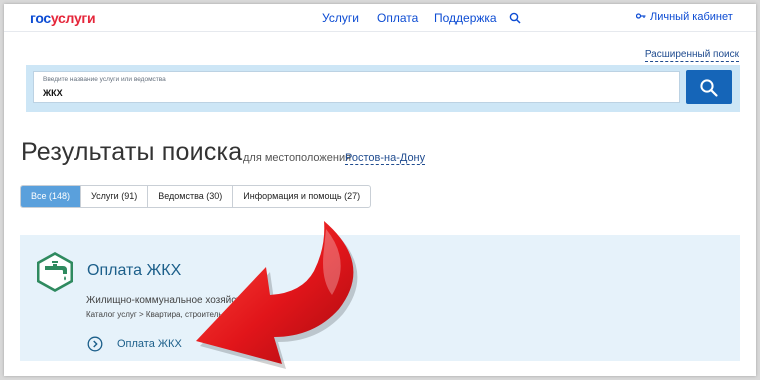  I want to click on card-title: Оплата ЖКХ, so click(134, 271).